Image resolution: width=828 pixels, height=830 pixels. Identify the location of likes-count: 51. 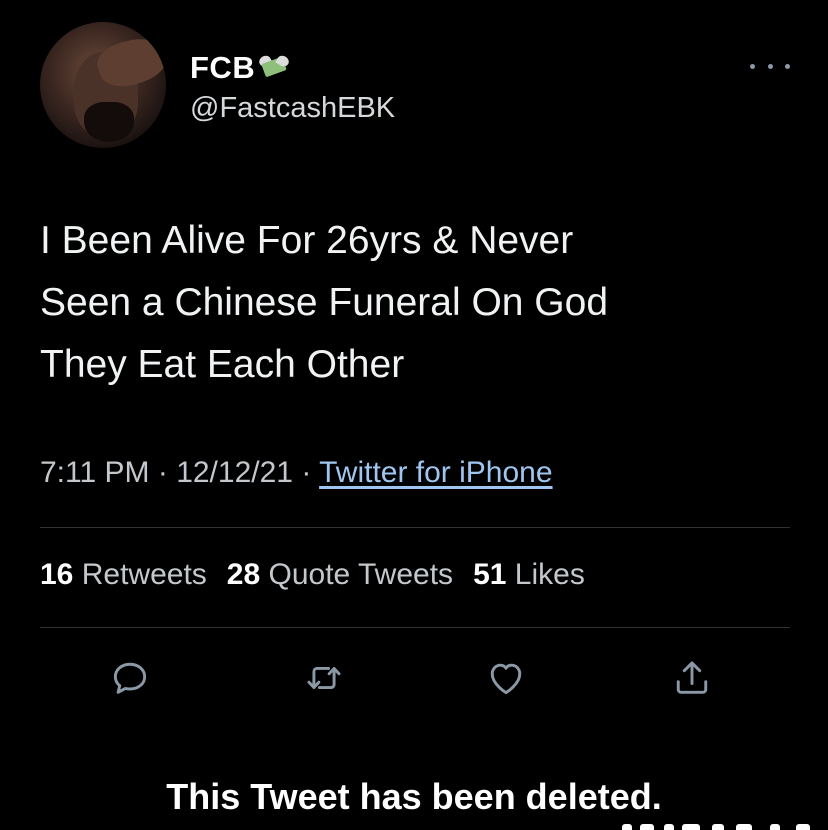
(490, 574).